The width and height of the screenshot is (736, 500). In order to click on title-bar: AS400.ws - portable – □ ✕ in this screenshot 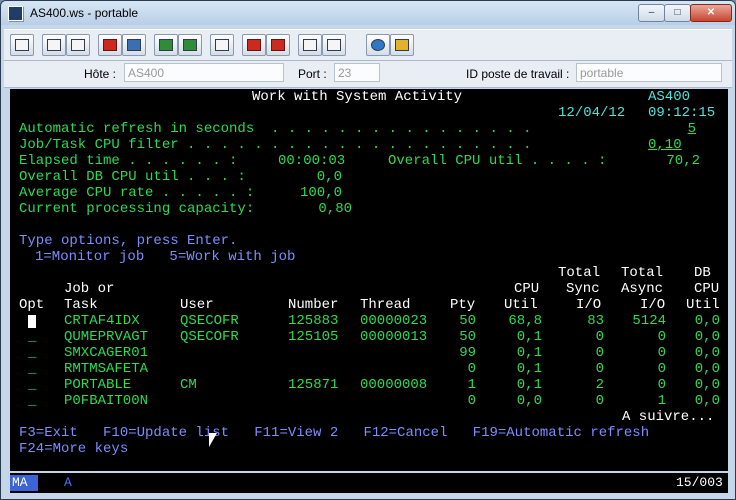, I will do `click(368, 13)`.